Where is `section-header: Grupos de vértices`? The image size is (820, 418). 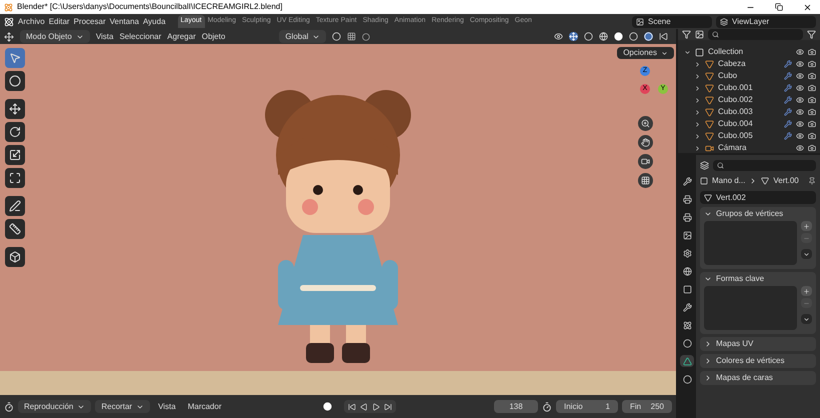
section-header: Grupos de vértices is located at coordinates (758, 214).